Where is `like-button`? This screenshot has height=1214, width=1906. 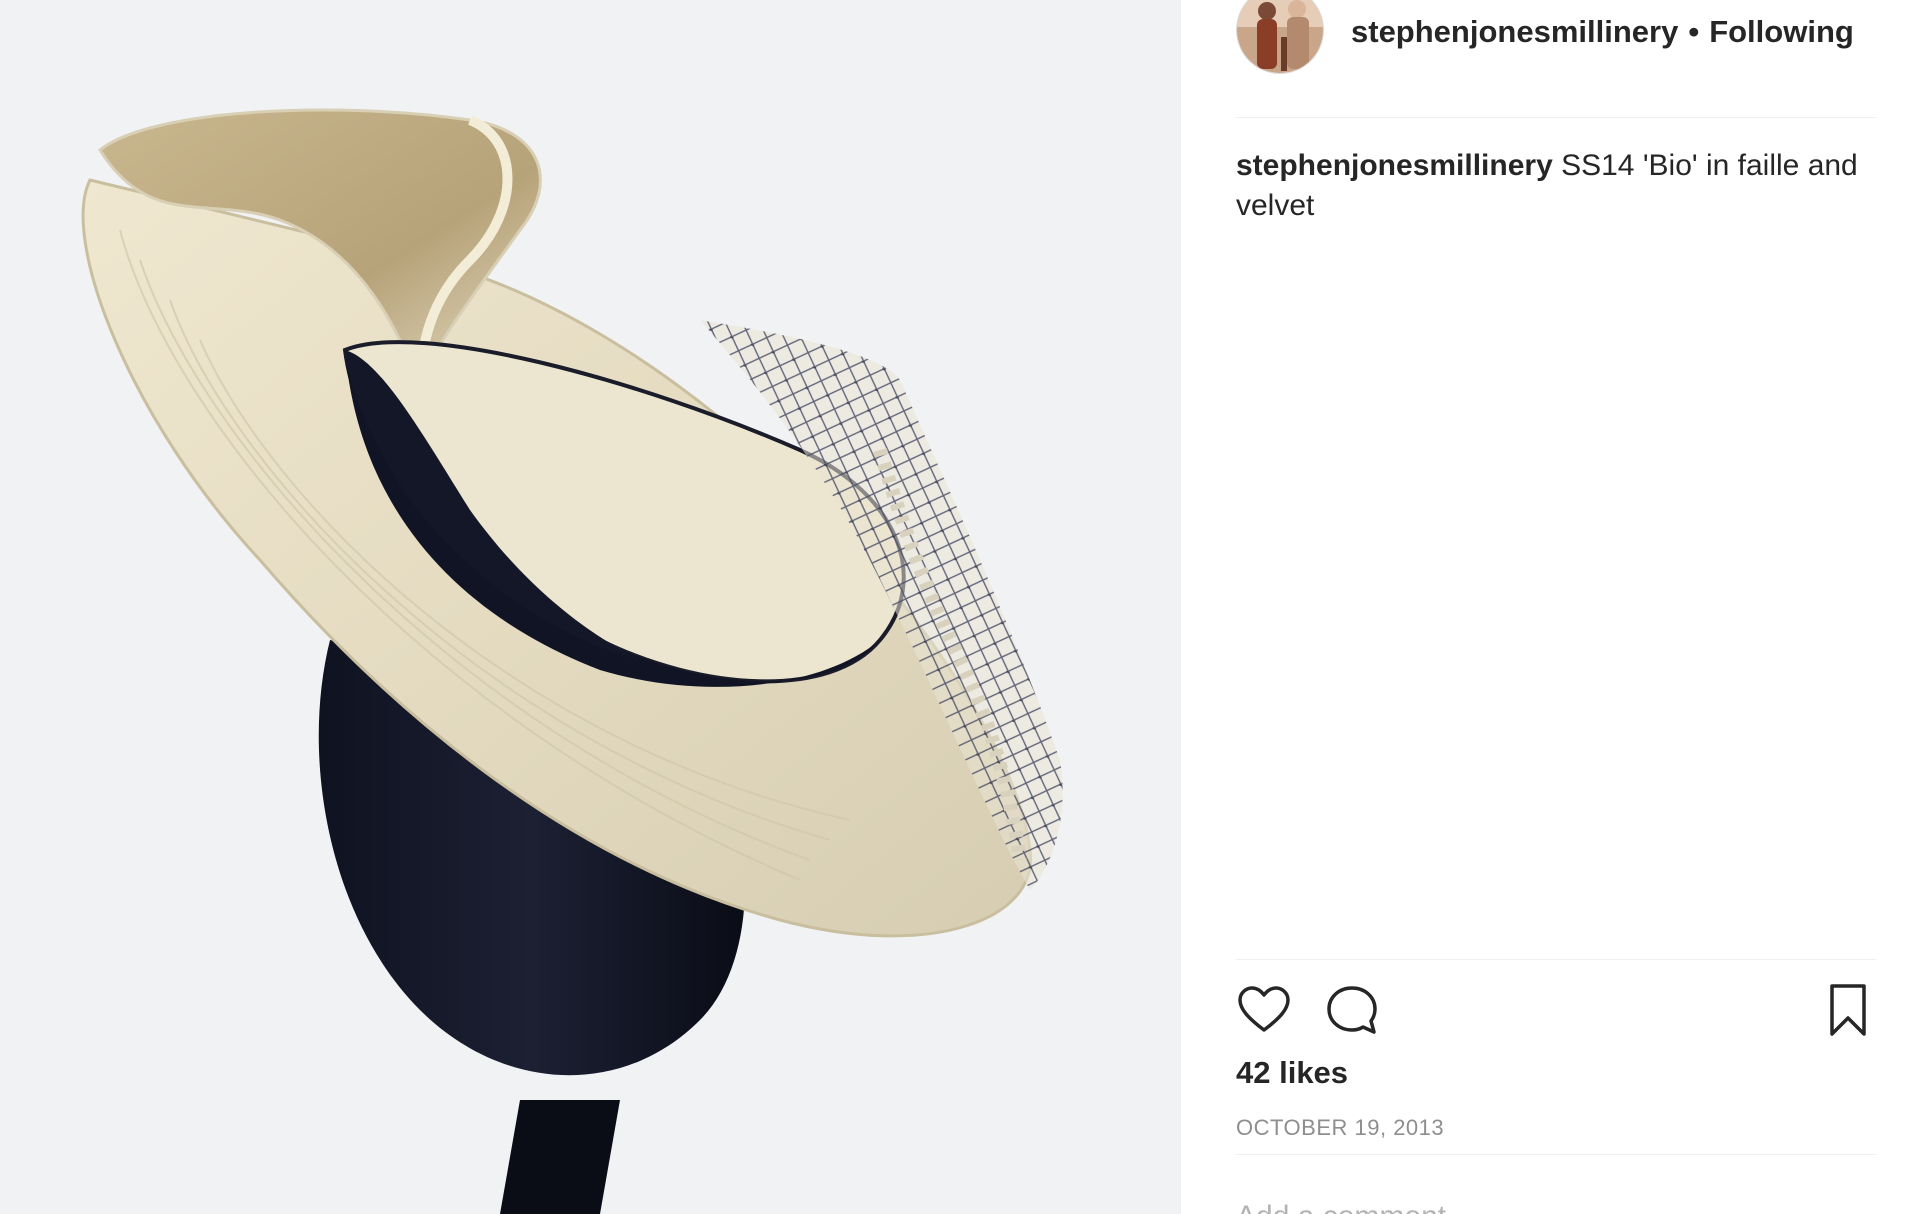 like-button is located at coordinates (1264, 1010).